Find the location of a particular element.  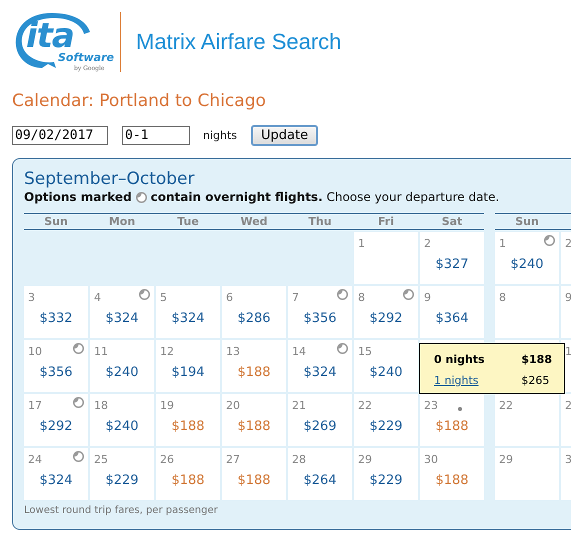

day-cell: 15 $240 is located at coordinates (386, 366).